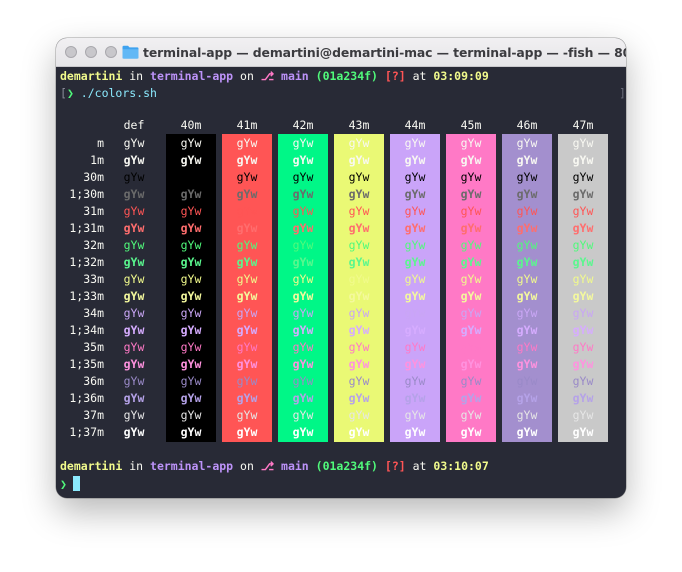  Describe the element at coordinates (93, 381) in the screenshot. I see `row-label: 36m` at that location.